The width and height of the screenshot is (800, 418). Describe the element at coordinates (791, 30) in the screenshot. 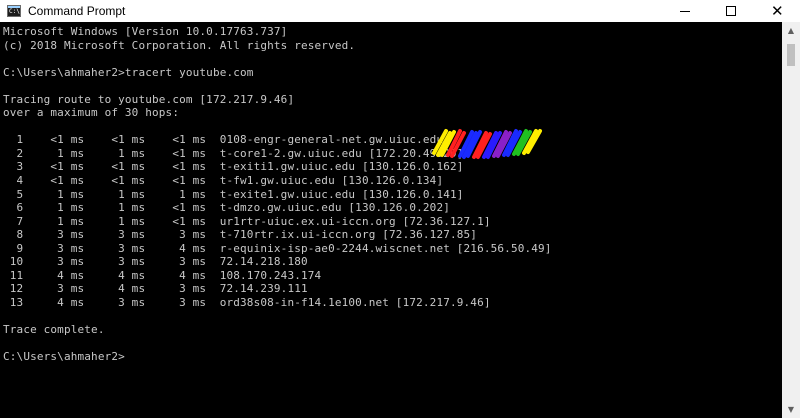

I see `scroll-up-icon: ▲` at that location.